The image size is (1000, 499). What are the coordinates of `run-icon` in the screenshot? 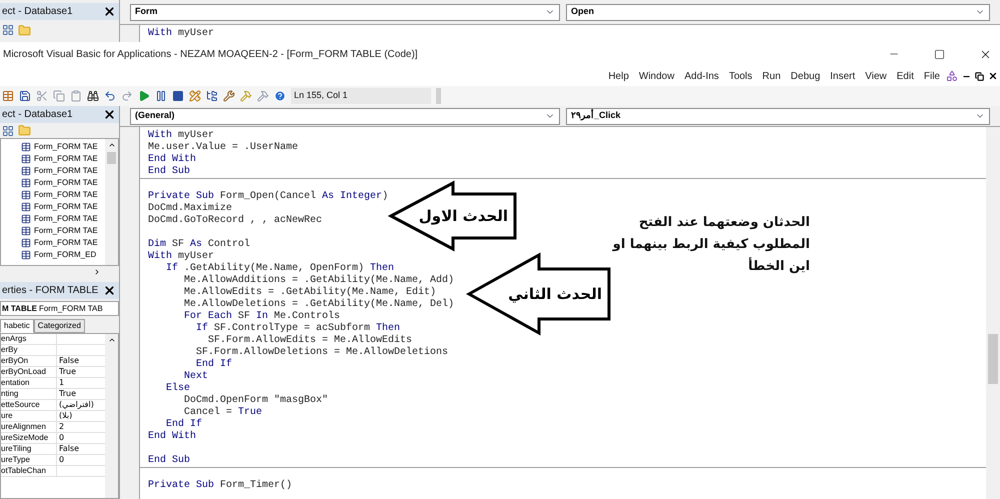 It's located at (144, 96).